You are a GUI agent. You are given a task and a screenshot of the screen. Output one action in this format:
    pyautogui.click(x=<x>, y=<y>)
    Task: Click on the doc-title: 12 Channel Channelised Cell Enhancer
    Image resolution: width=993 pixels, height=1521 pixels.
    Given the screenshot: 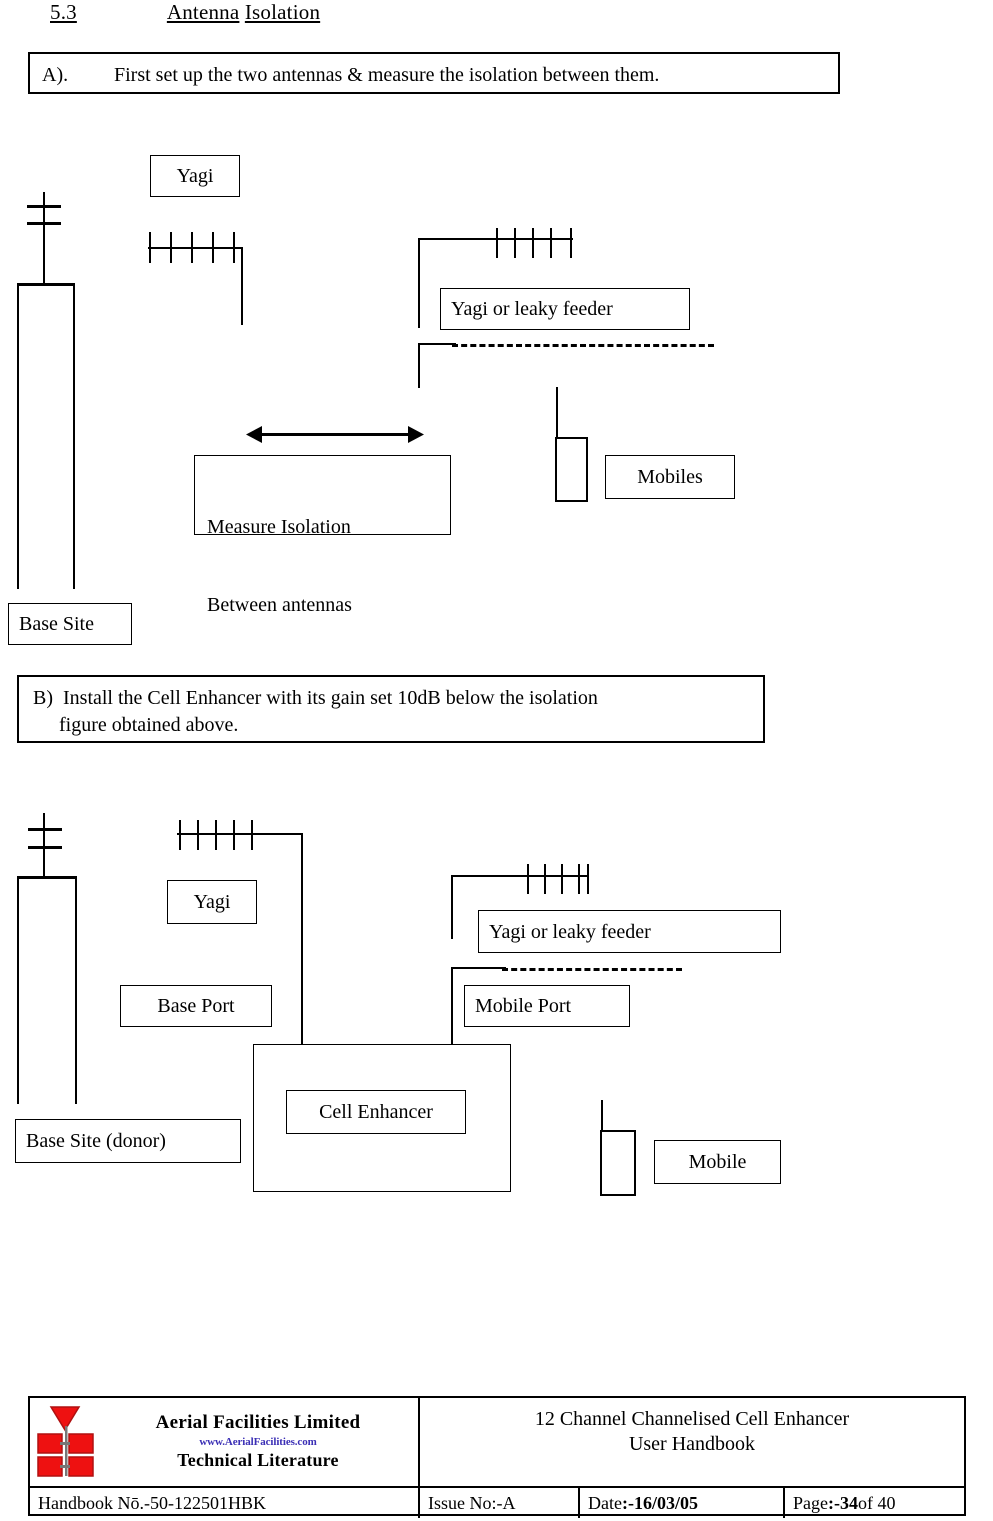 What is the action you would take?
    pyautogui.click(x=692, y=1419)
    